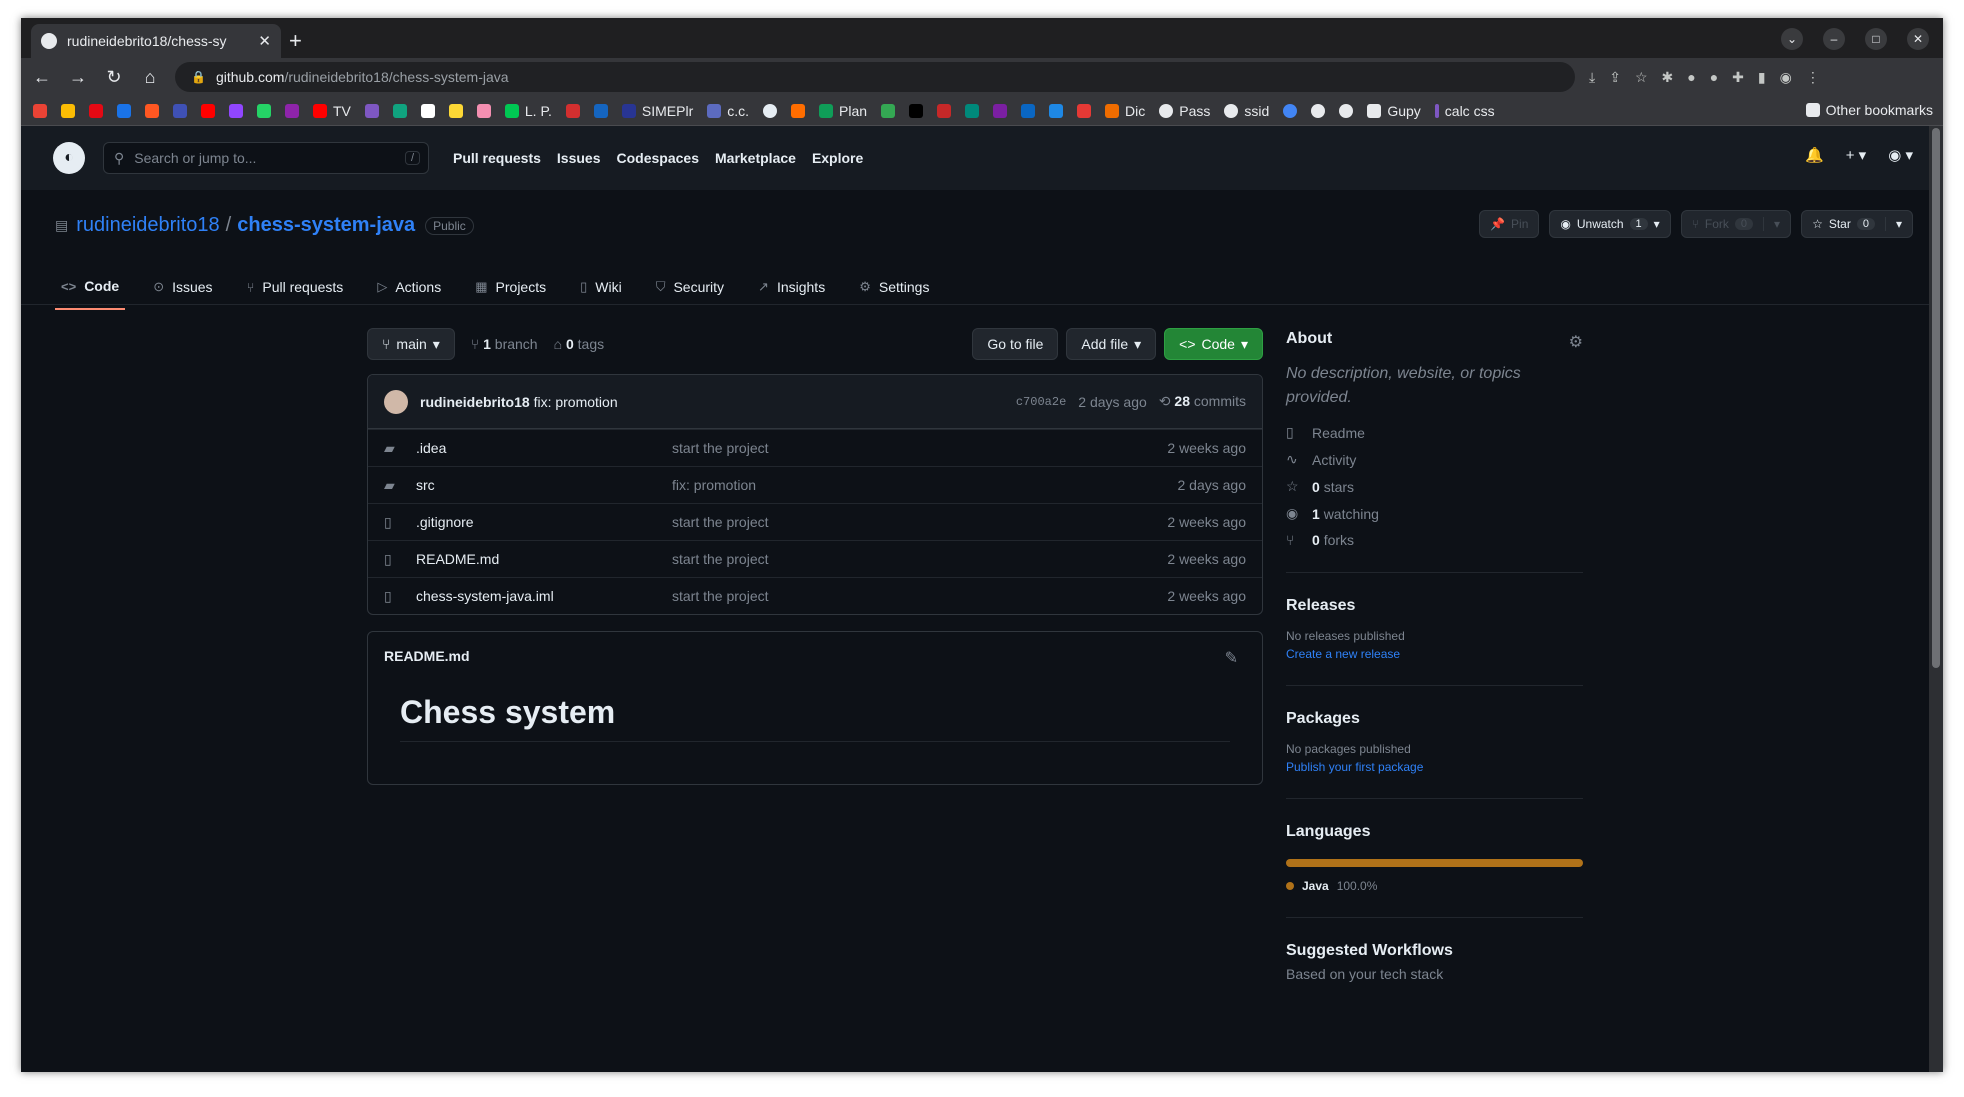  What do you see at coordinates (1668, 77) in the screenshot?
I see `extension-icon: ✱` at bounding box center [1668, 77].